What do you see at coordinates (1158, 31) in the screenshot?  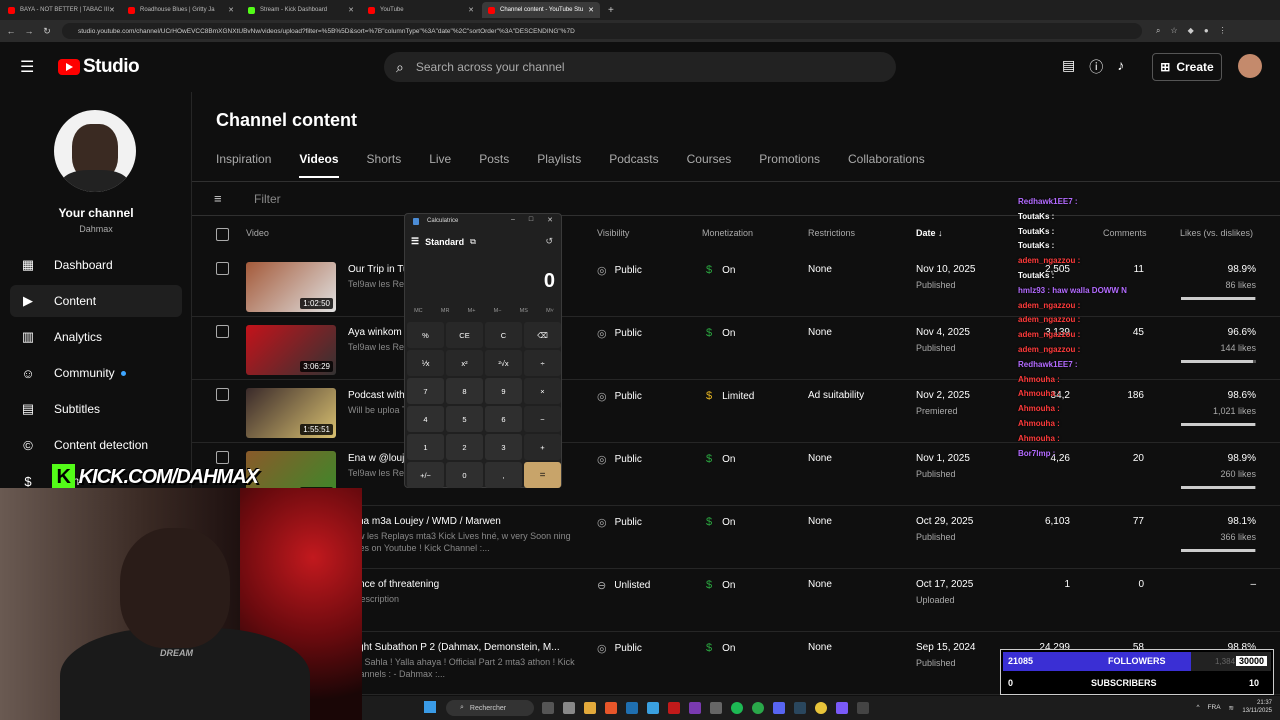 I see `zoom-icon: ⌕` at bounding box center [1158, 31].